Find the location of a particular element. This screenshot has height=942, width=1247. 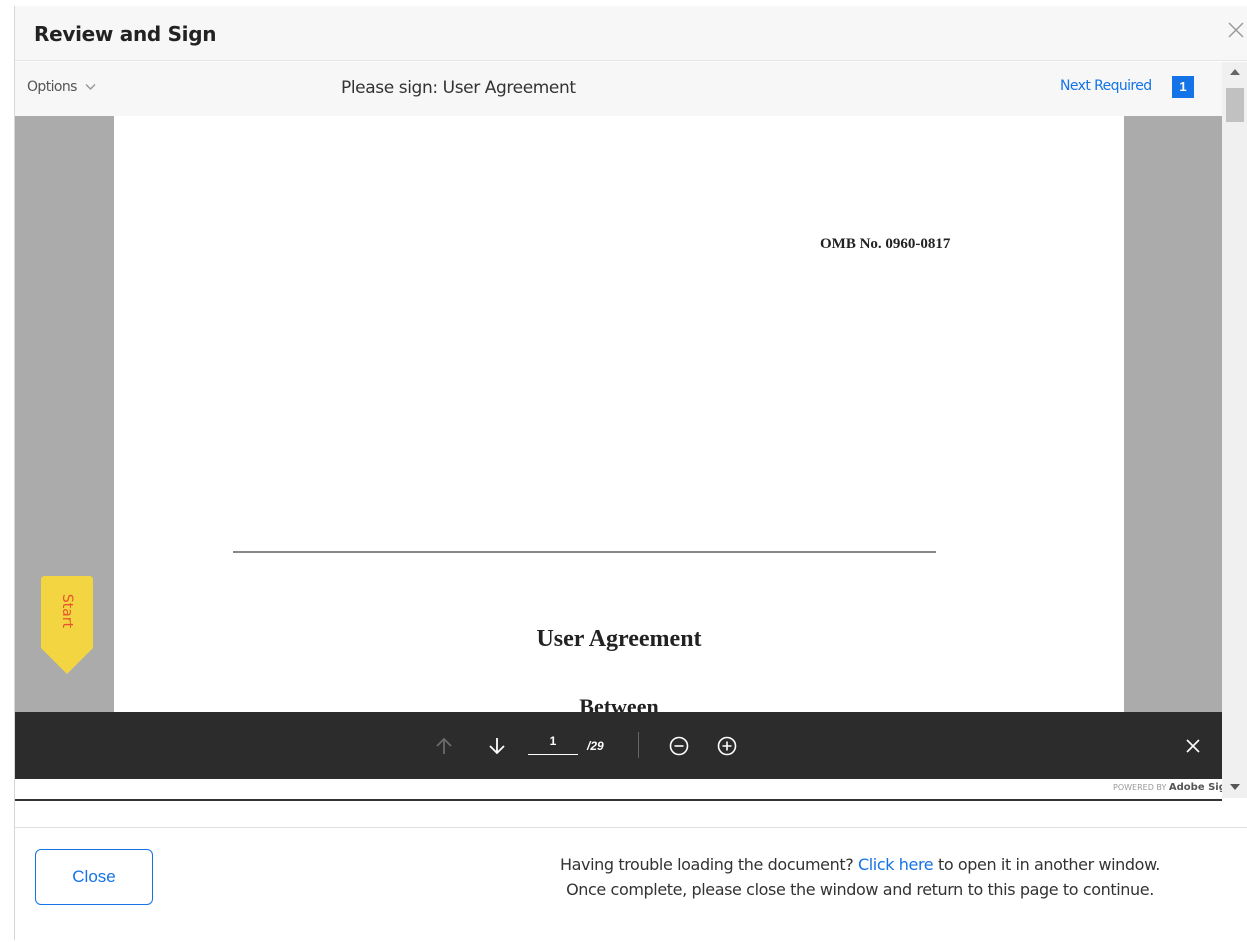

omb-number: OMB No. 0960-0817 is located at coordinates (885, 244).